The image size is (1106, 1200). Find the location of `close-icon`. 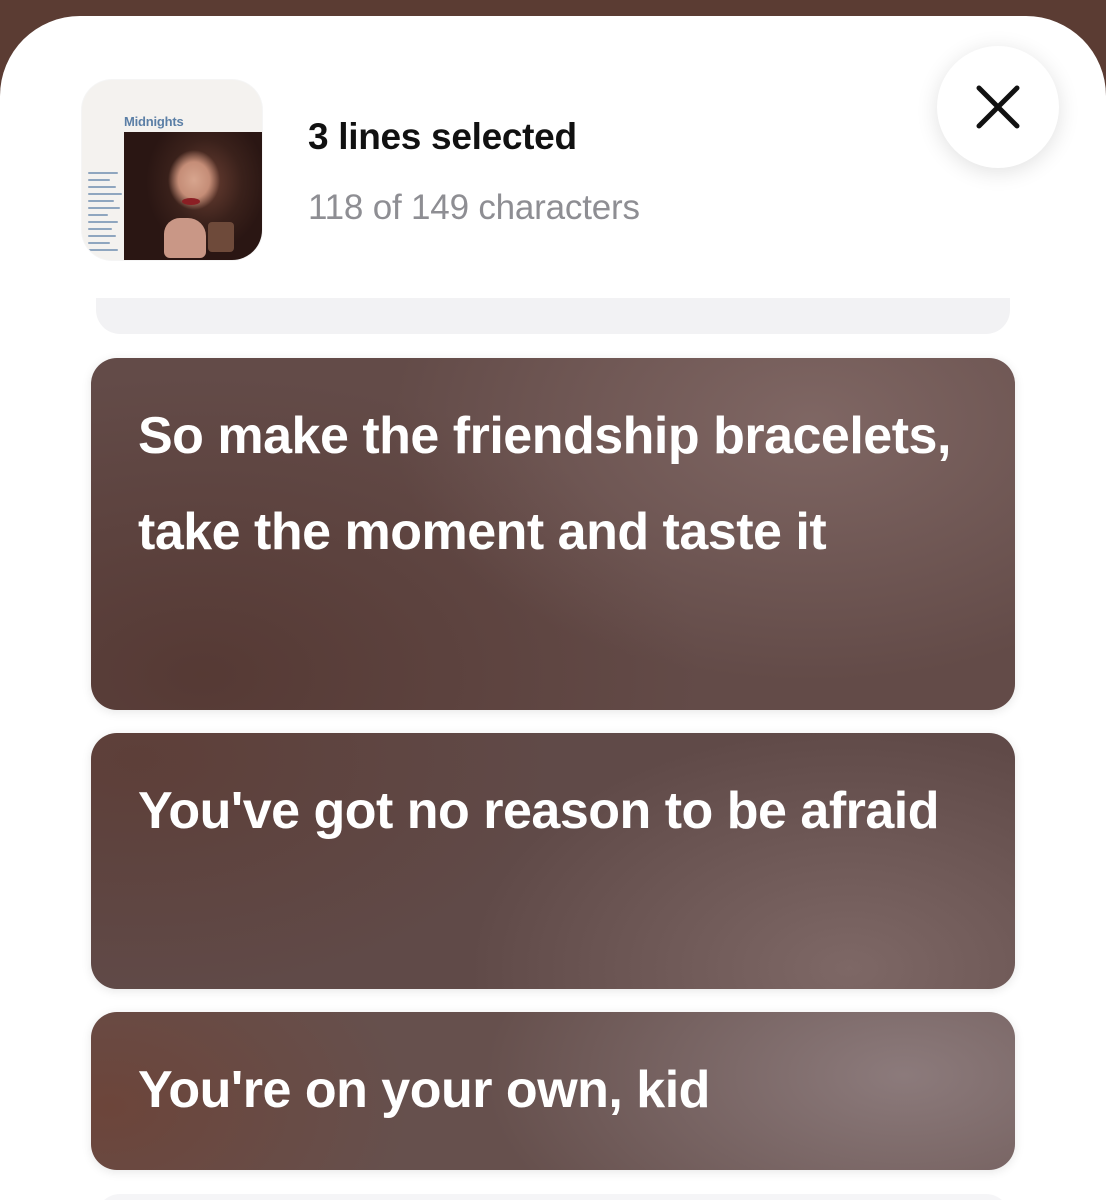

close-icon is located at coordinates (998, 107).